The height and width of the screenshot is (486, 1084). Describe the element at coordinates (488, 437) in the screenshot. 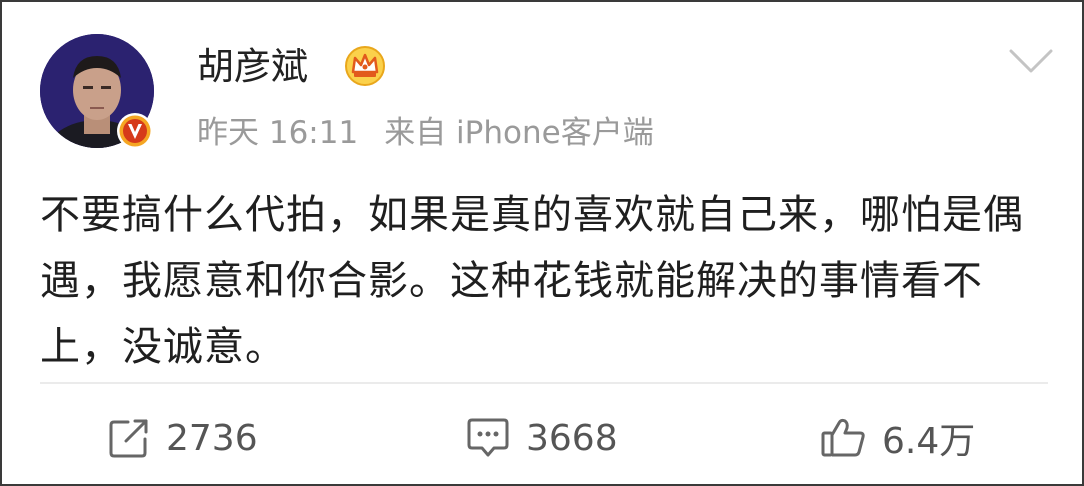

I see `comment-bubble-icon` at that location.